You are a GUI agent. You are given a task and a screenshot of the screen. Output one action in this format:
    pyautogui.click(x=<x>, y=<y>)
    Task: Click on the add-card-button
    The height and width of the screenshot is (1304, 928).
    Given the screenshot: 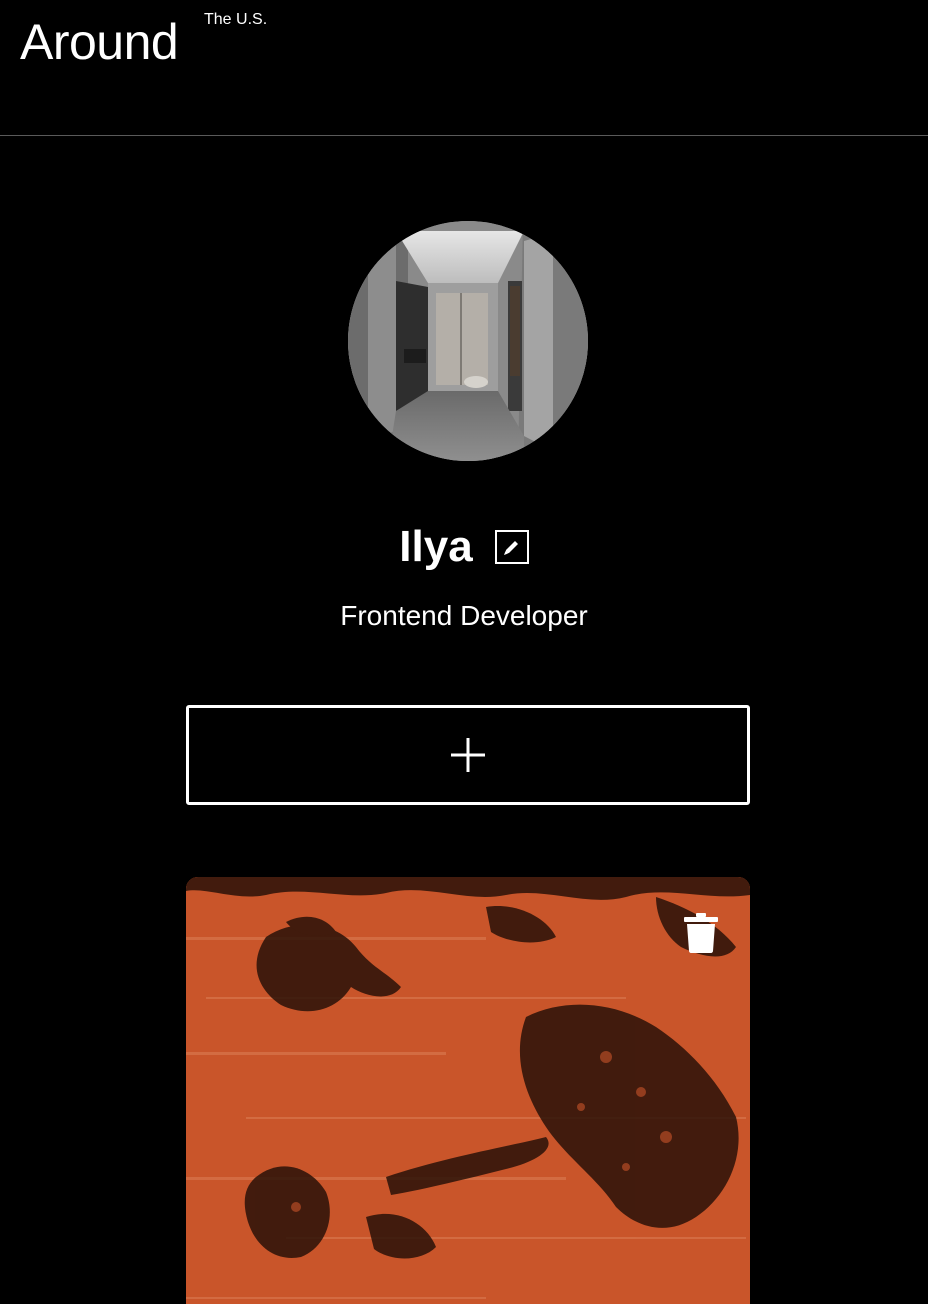 What is the action you would take?
    pyautogui.click(x=468, y=755)
    